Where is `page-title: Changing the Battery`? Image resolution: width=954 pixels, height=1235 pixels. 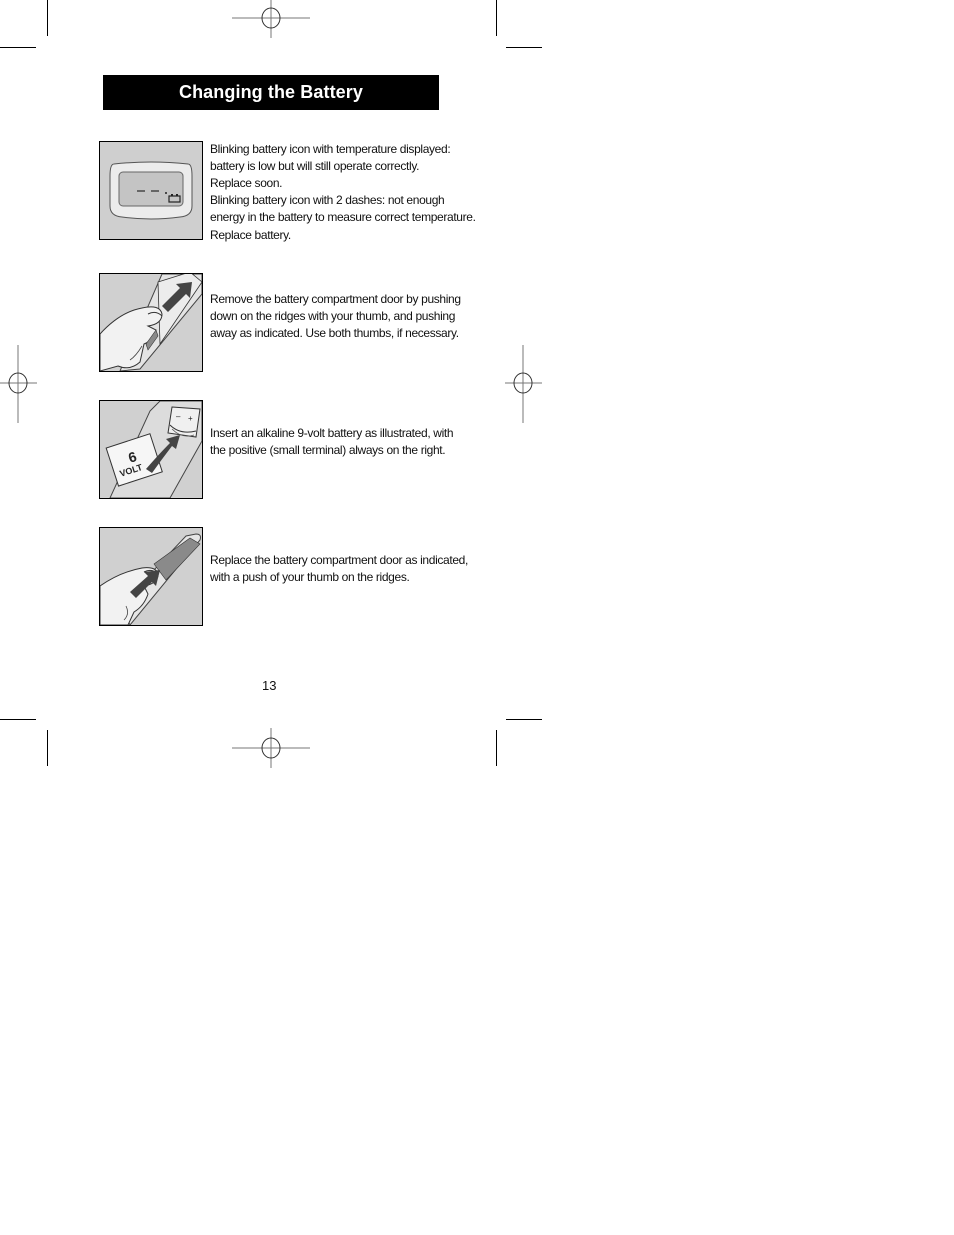 page-title: Changing the Battery is located at coordinates (271, 92).